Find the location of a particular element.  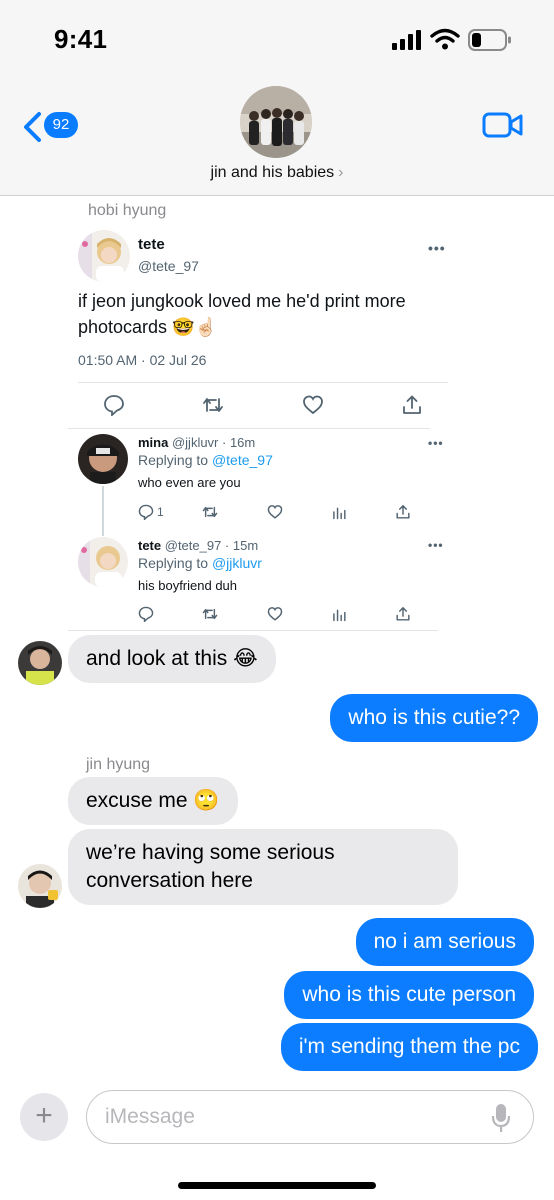

message-line: we’re having some serious is located at coordinates (210, 852).